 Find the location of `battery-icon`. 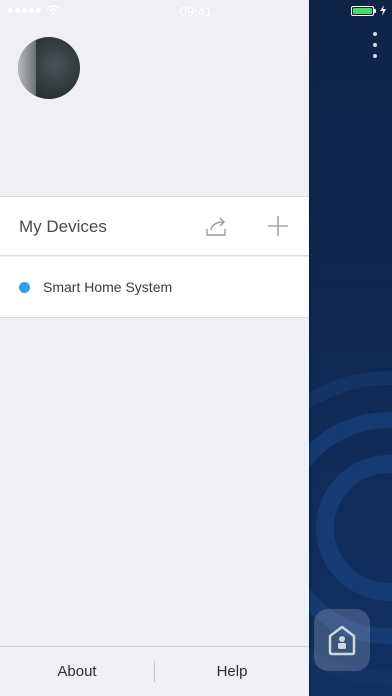

battery-icon is located at coordinates (363, 10).